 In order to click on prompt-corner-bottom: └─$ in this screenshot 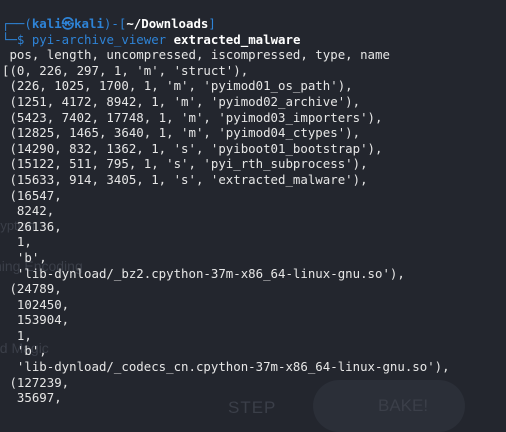, I will do `click(17, 39)`.